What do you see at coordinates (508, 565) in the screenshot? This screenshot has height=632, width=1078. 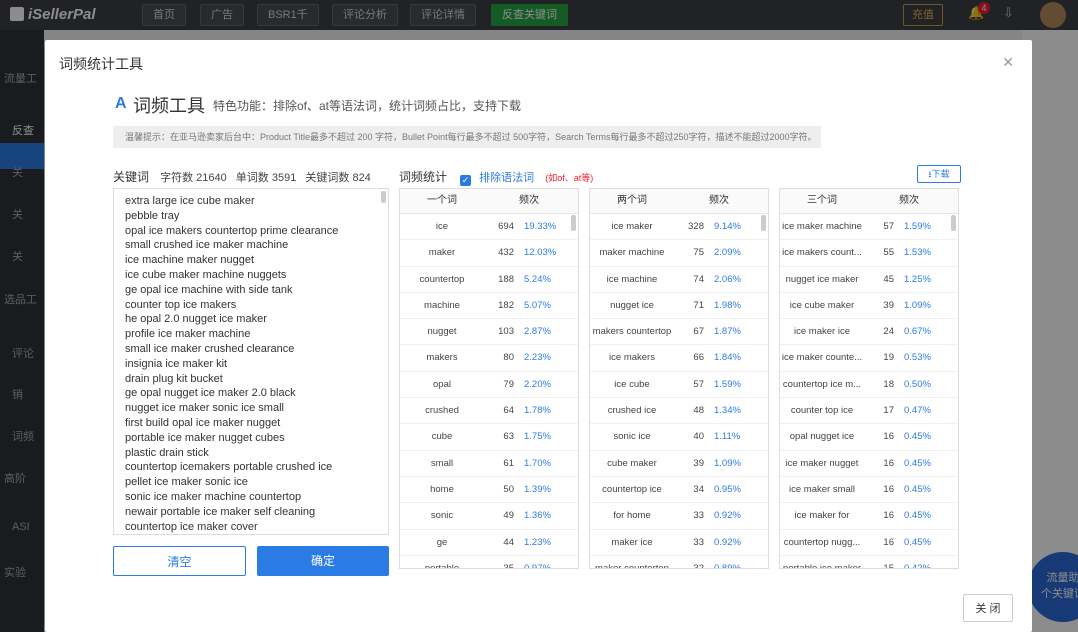 I see `freq-count: 35` at bounding box center [508, 565].